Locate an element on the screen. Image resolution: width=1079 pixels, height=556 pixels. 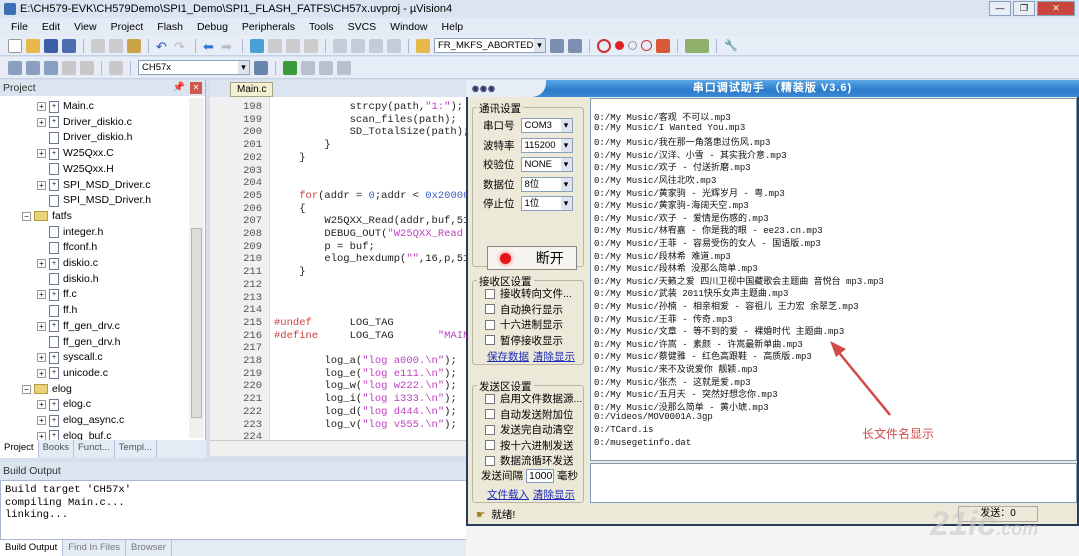
copy-icon is located at coordinates (116, 45).